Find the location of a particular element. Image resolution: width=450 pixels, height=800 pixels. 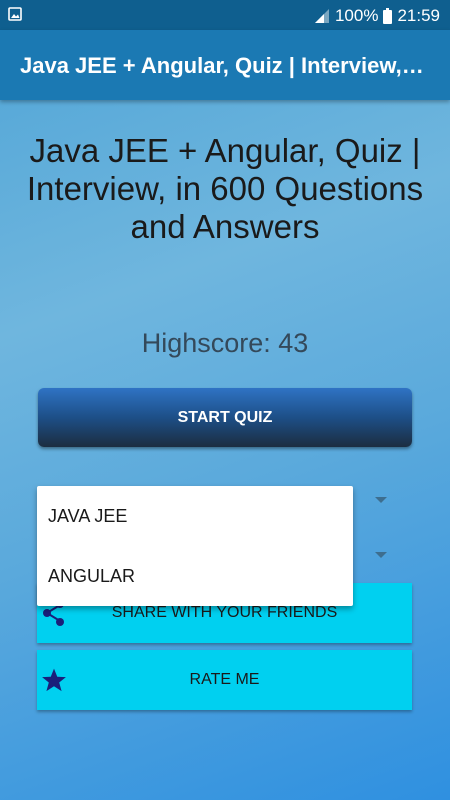

rate-button: RATE ME is located at coordinates (224, 680).